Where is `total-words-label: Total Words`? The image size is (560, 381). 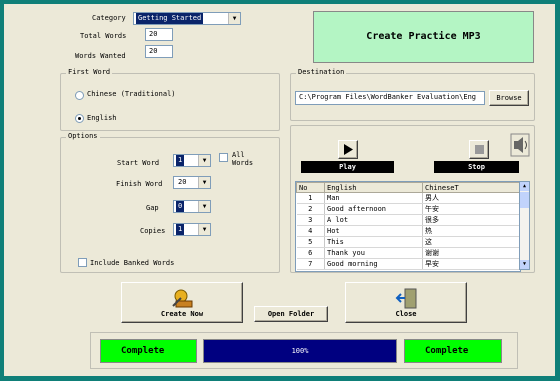
total-words-label: Total Words is located at coordinates (103, 36).